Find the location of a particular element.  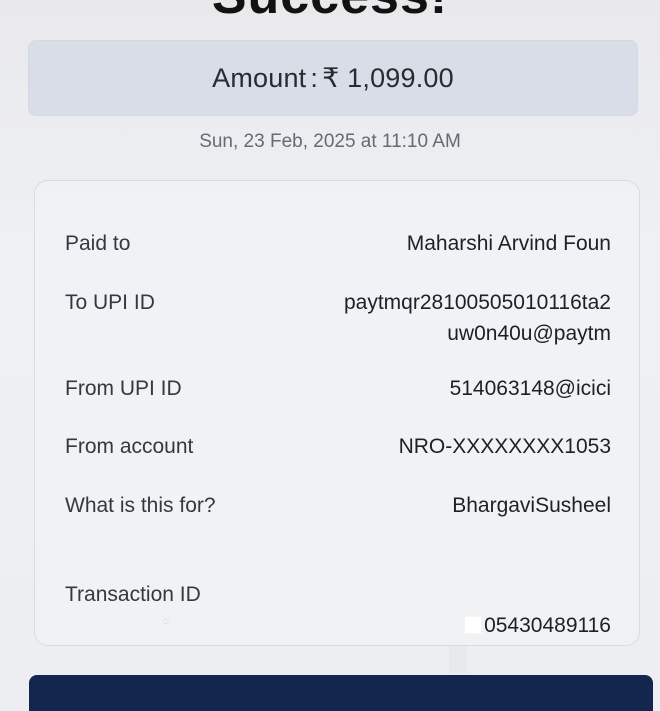

amount-summary: Amount : ₹ 1,099.00 is located at coordinates (333, 78).